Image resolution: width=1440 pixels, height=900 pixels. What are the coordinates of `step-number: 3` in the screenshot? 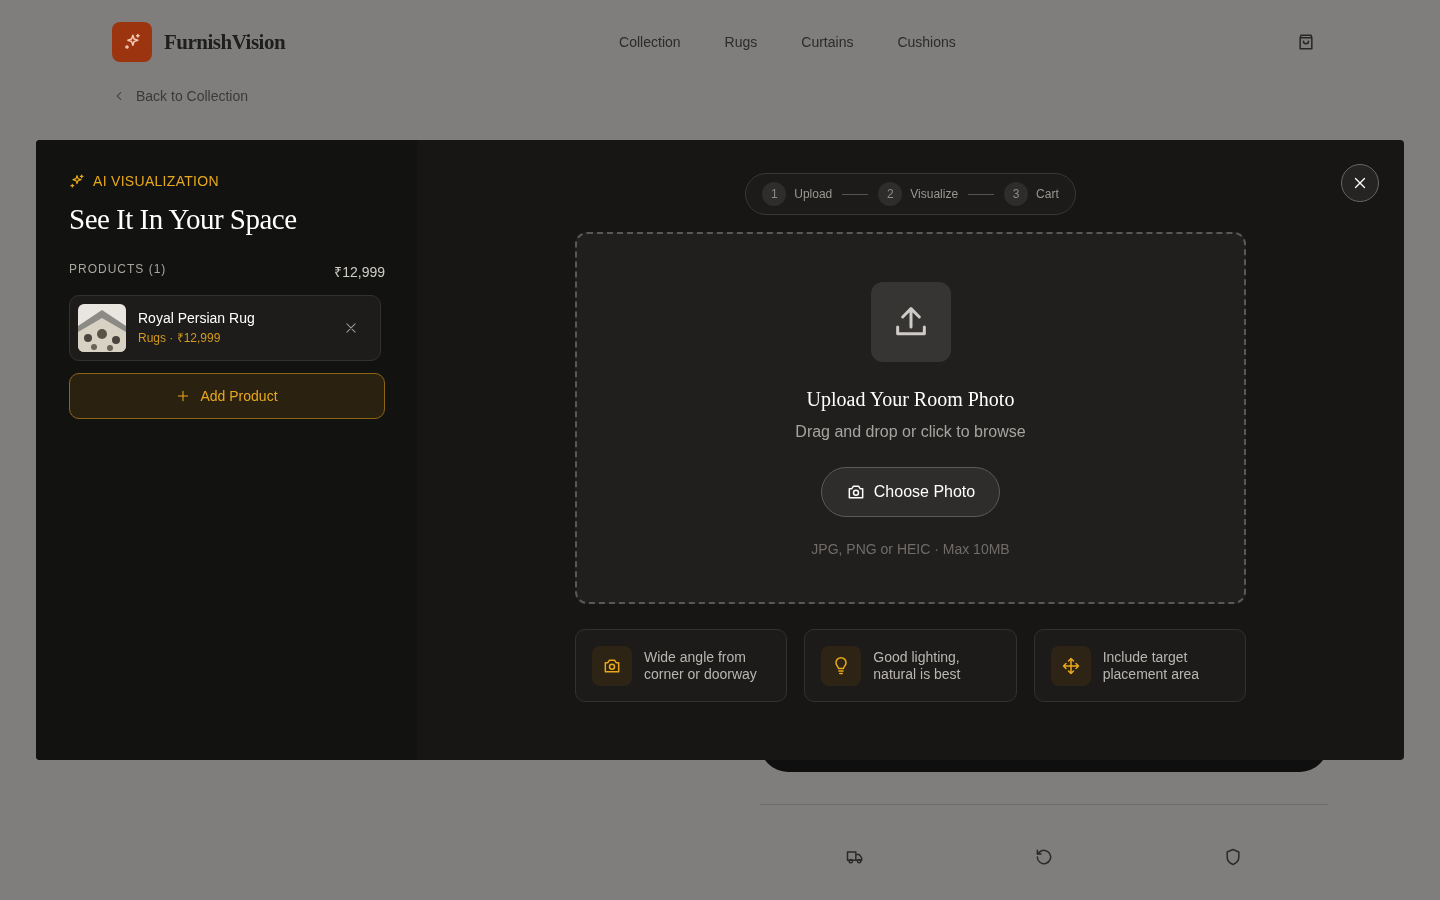 It's located at (1016, 194).